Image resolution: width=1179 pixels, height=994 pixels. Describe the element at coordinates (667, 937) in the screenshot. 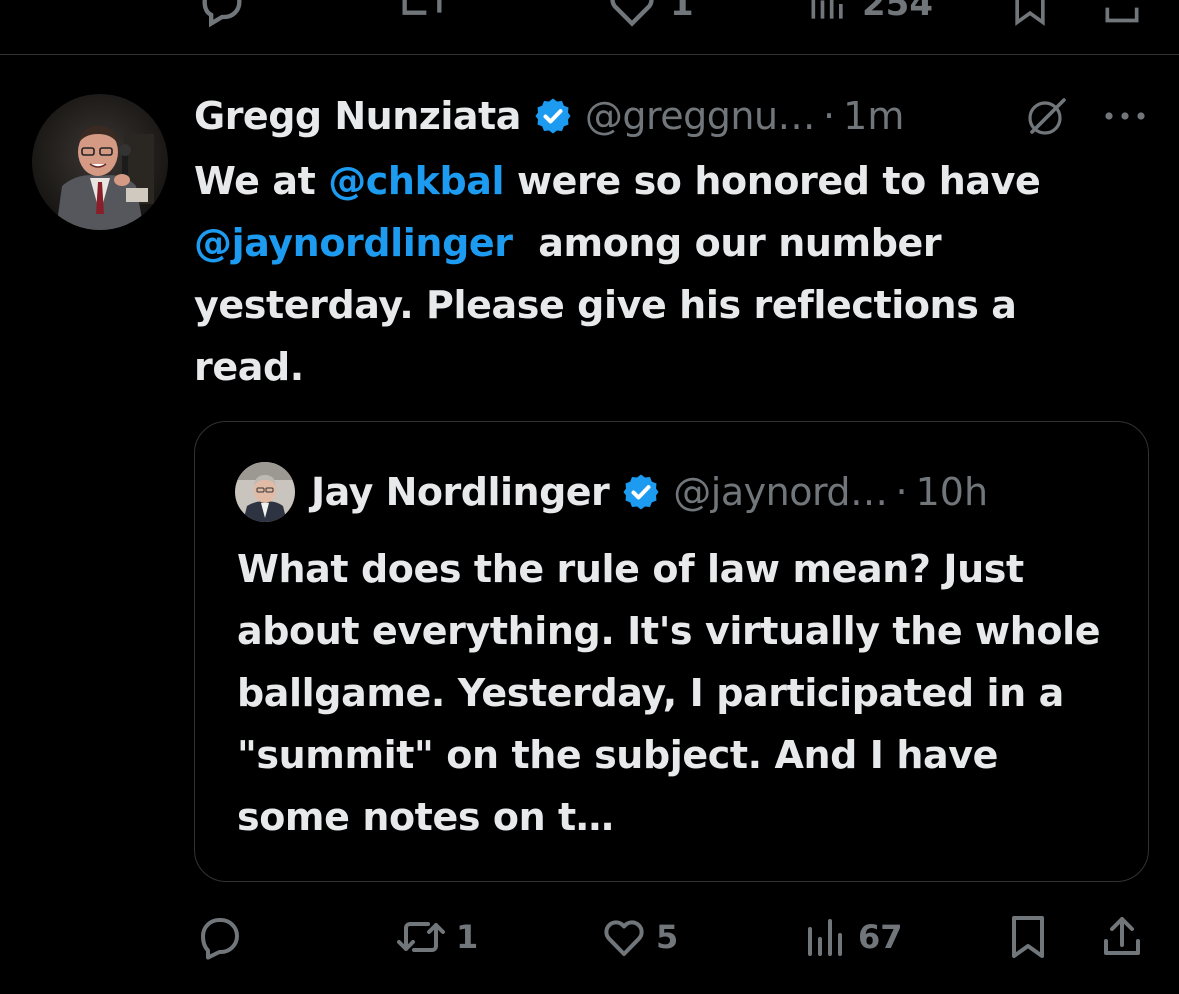

I see `like-count: 5` at that location.